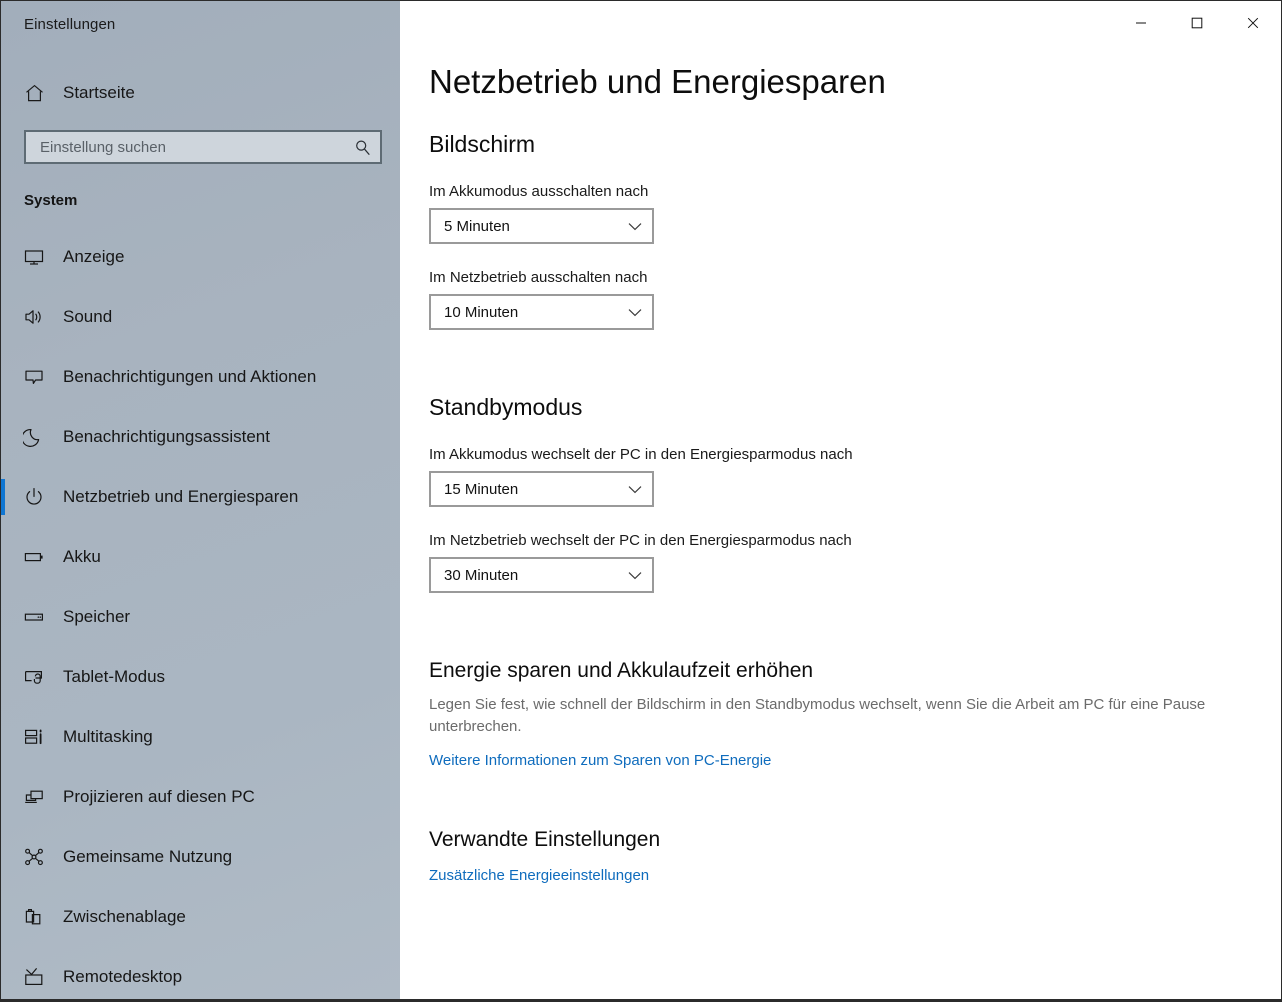  I want to click on close-icon, so click(1253, 23).